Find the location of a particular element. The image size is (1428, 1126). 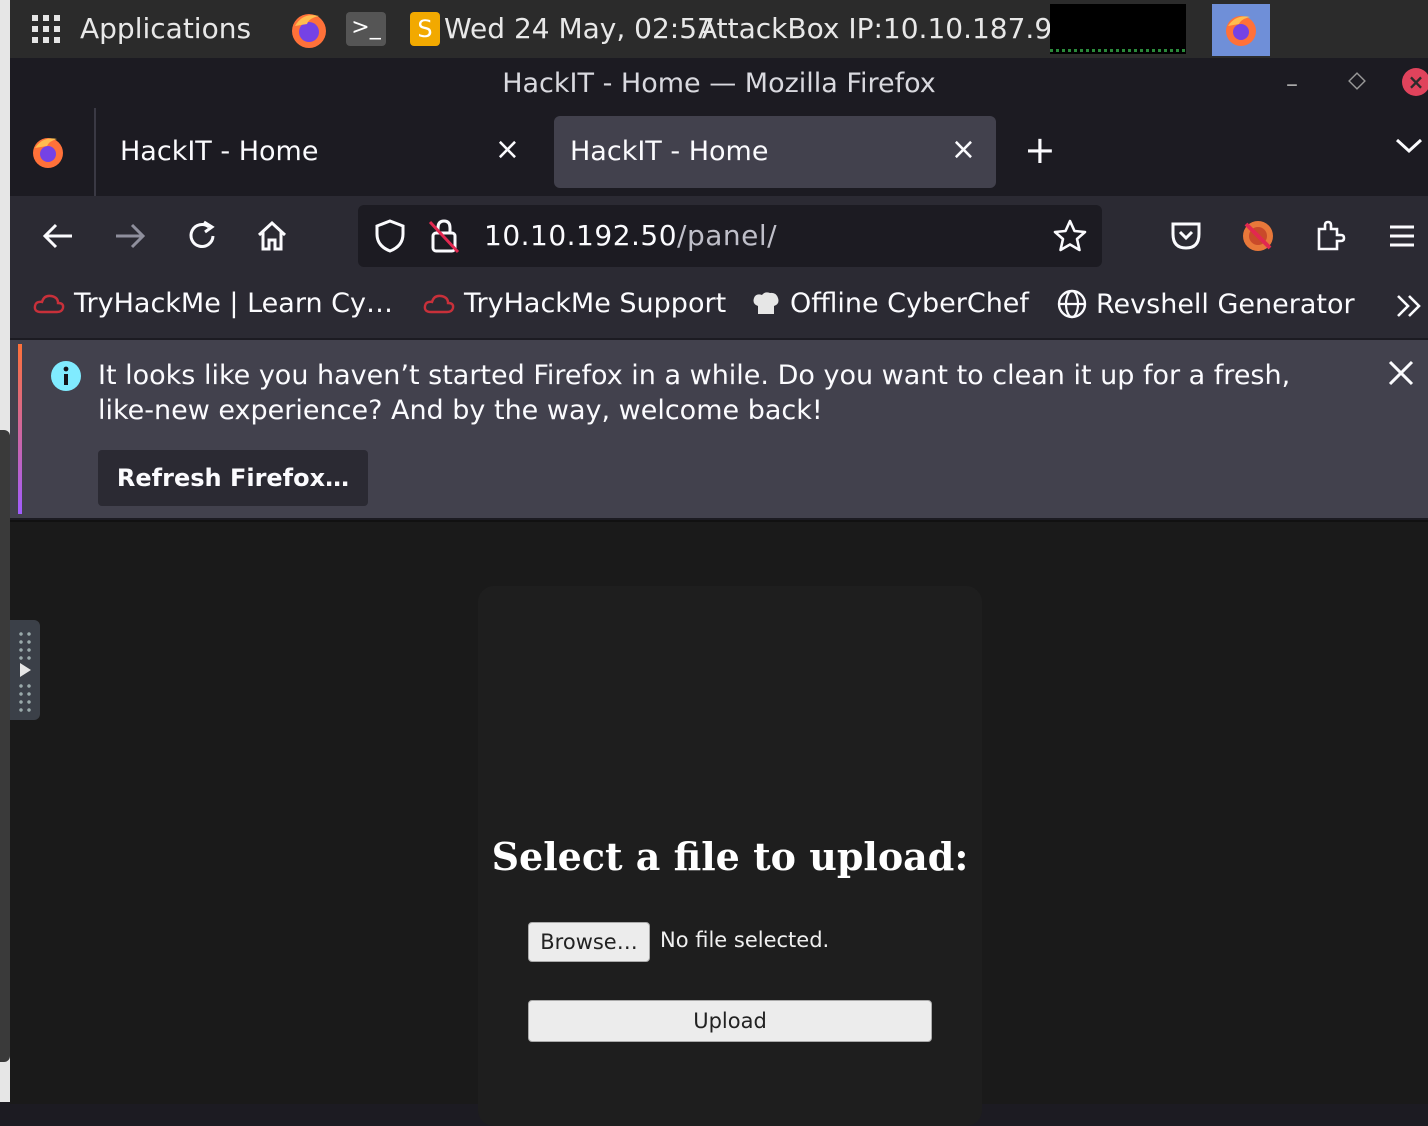

tab-separator is located at coordinates (95, 152).